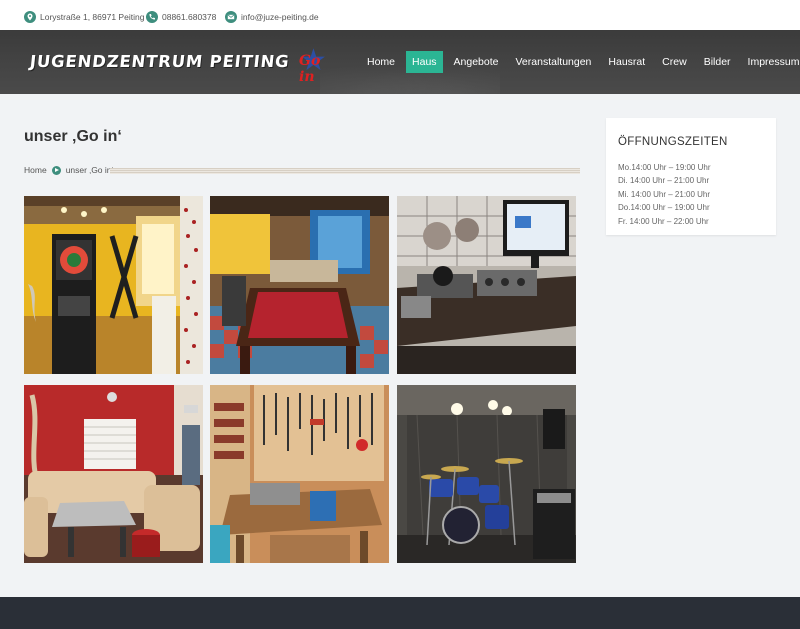 The image size is (800, 629). What do you see at coordinates (30, 17) in the screenshot?
I see `location-pin-icon` at bounding box center [30, 17].